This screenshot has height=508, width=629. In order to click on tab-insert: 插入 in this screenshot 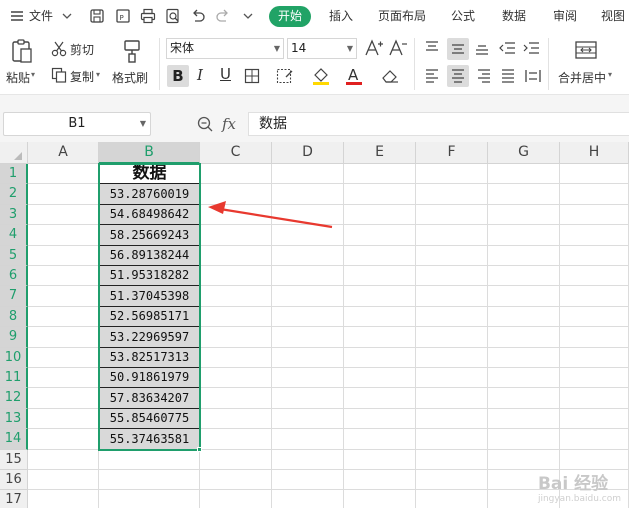, I will do `click(341, 16)`.